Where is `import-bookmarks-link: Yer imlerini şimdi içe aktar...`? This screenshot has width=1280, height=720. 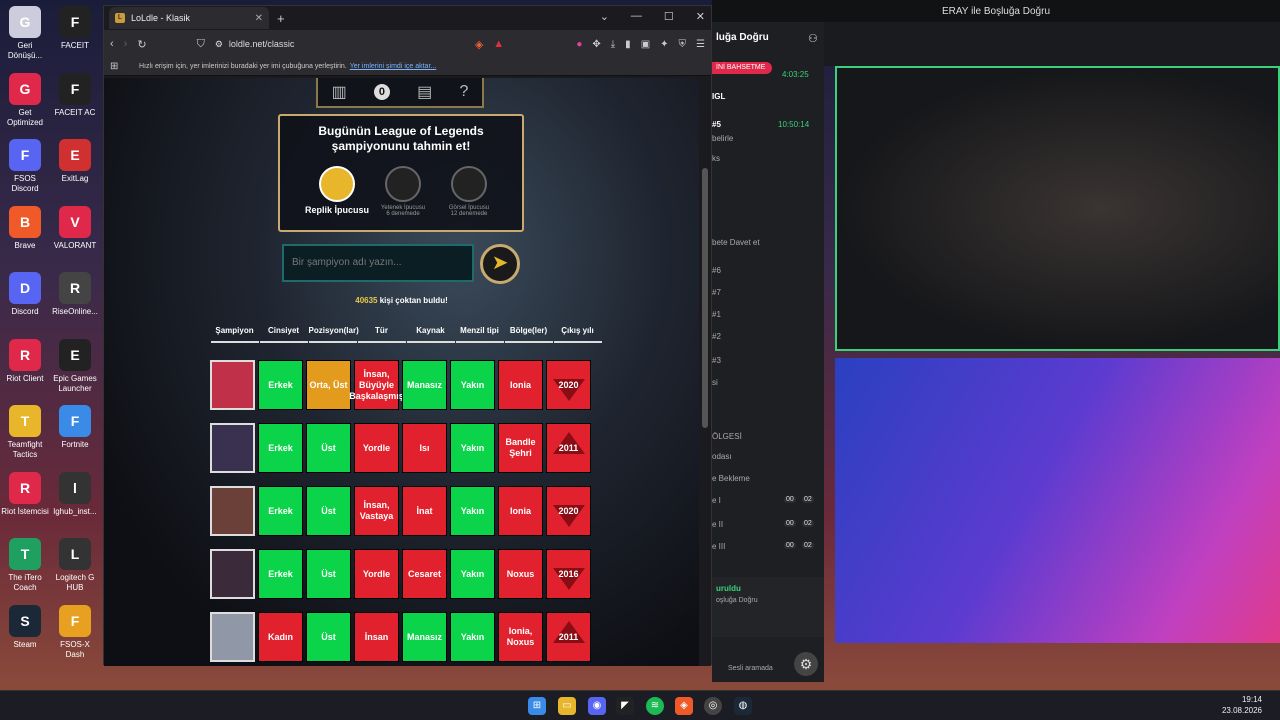
import-bookmarks-link: Yer imlerini şimdi içe aktar... is located at coordinates (393, 66).